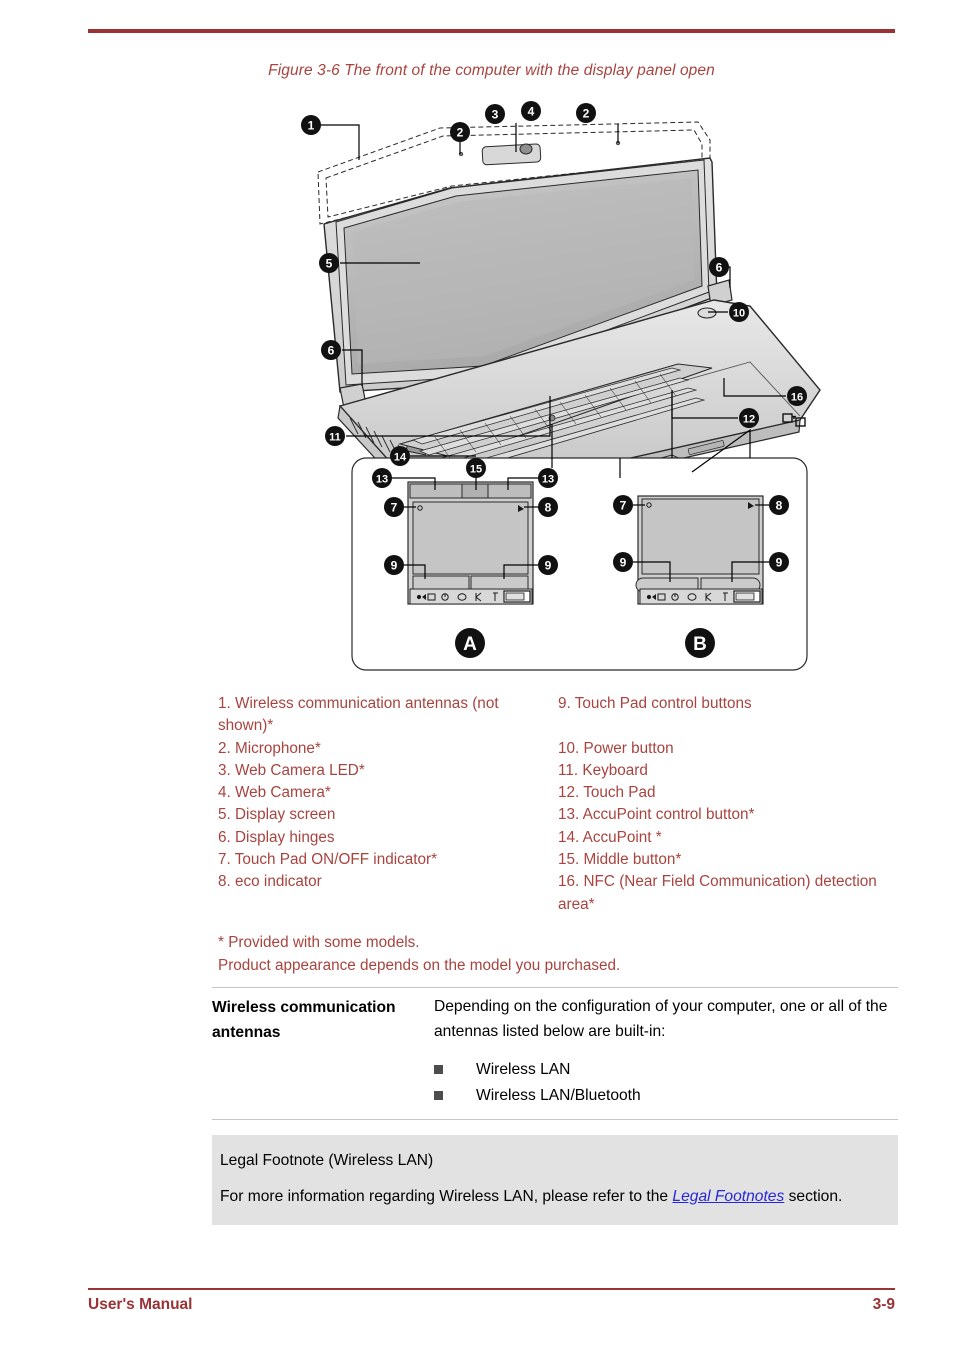  I want to click on bullet-label: Wireless LAN, so click(523, 1069).